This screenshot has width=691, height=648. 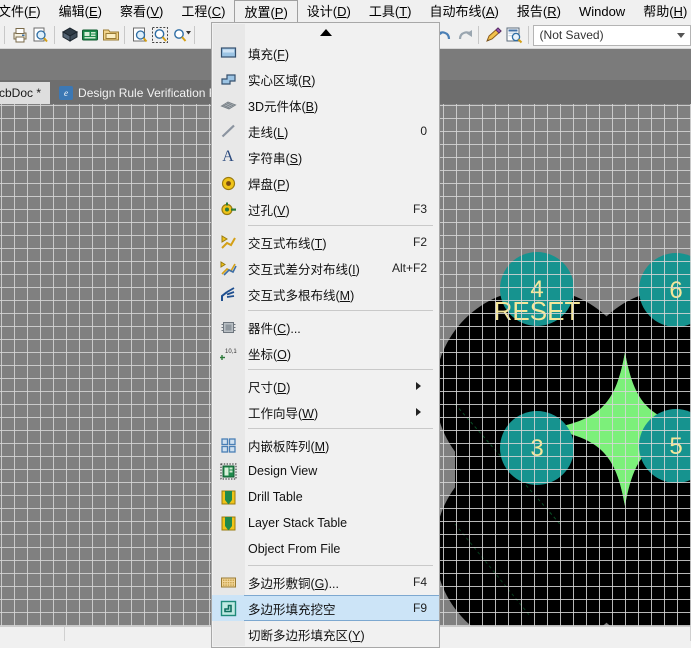 What do you see at coordinates (325, 353) in the screenshot?
I see `menu-coordinate: 10,10 坐标(O)` at bounding box center [325, 353].